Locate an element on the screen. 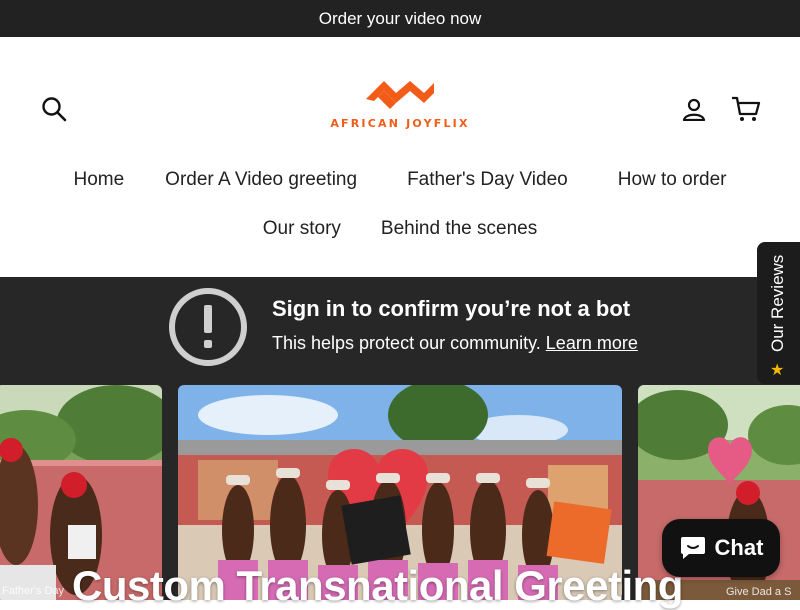  announcement-text: Order your video now is located at coordinates (400, 19).